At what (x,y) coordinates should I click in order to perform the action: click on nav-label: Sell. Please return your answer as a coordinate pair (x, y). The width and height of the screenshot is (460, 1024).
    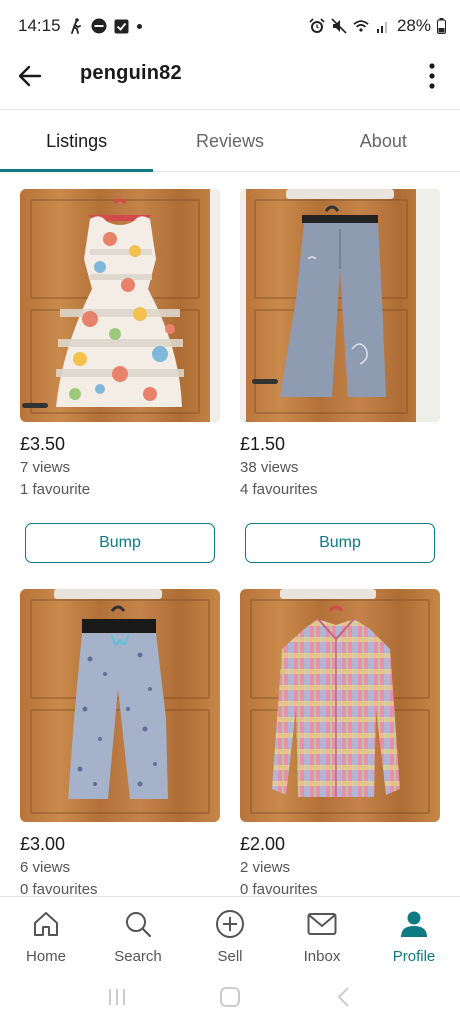
    Looking at the image, I should click on (230, 956).